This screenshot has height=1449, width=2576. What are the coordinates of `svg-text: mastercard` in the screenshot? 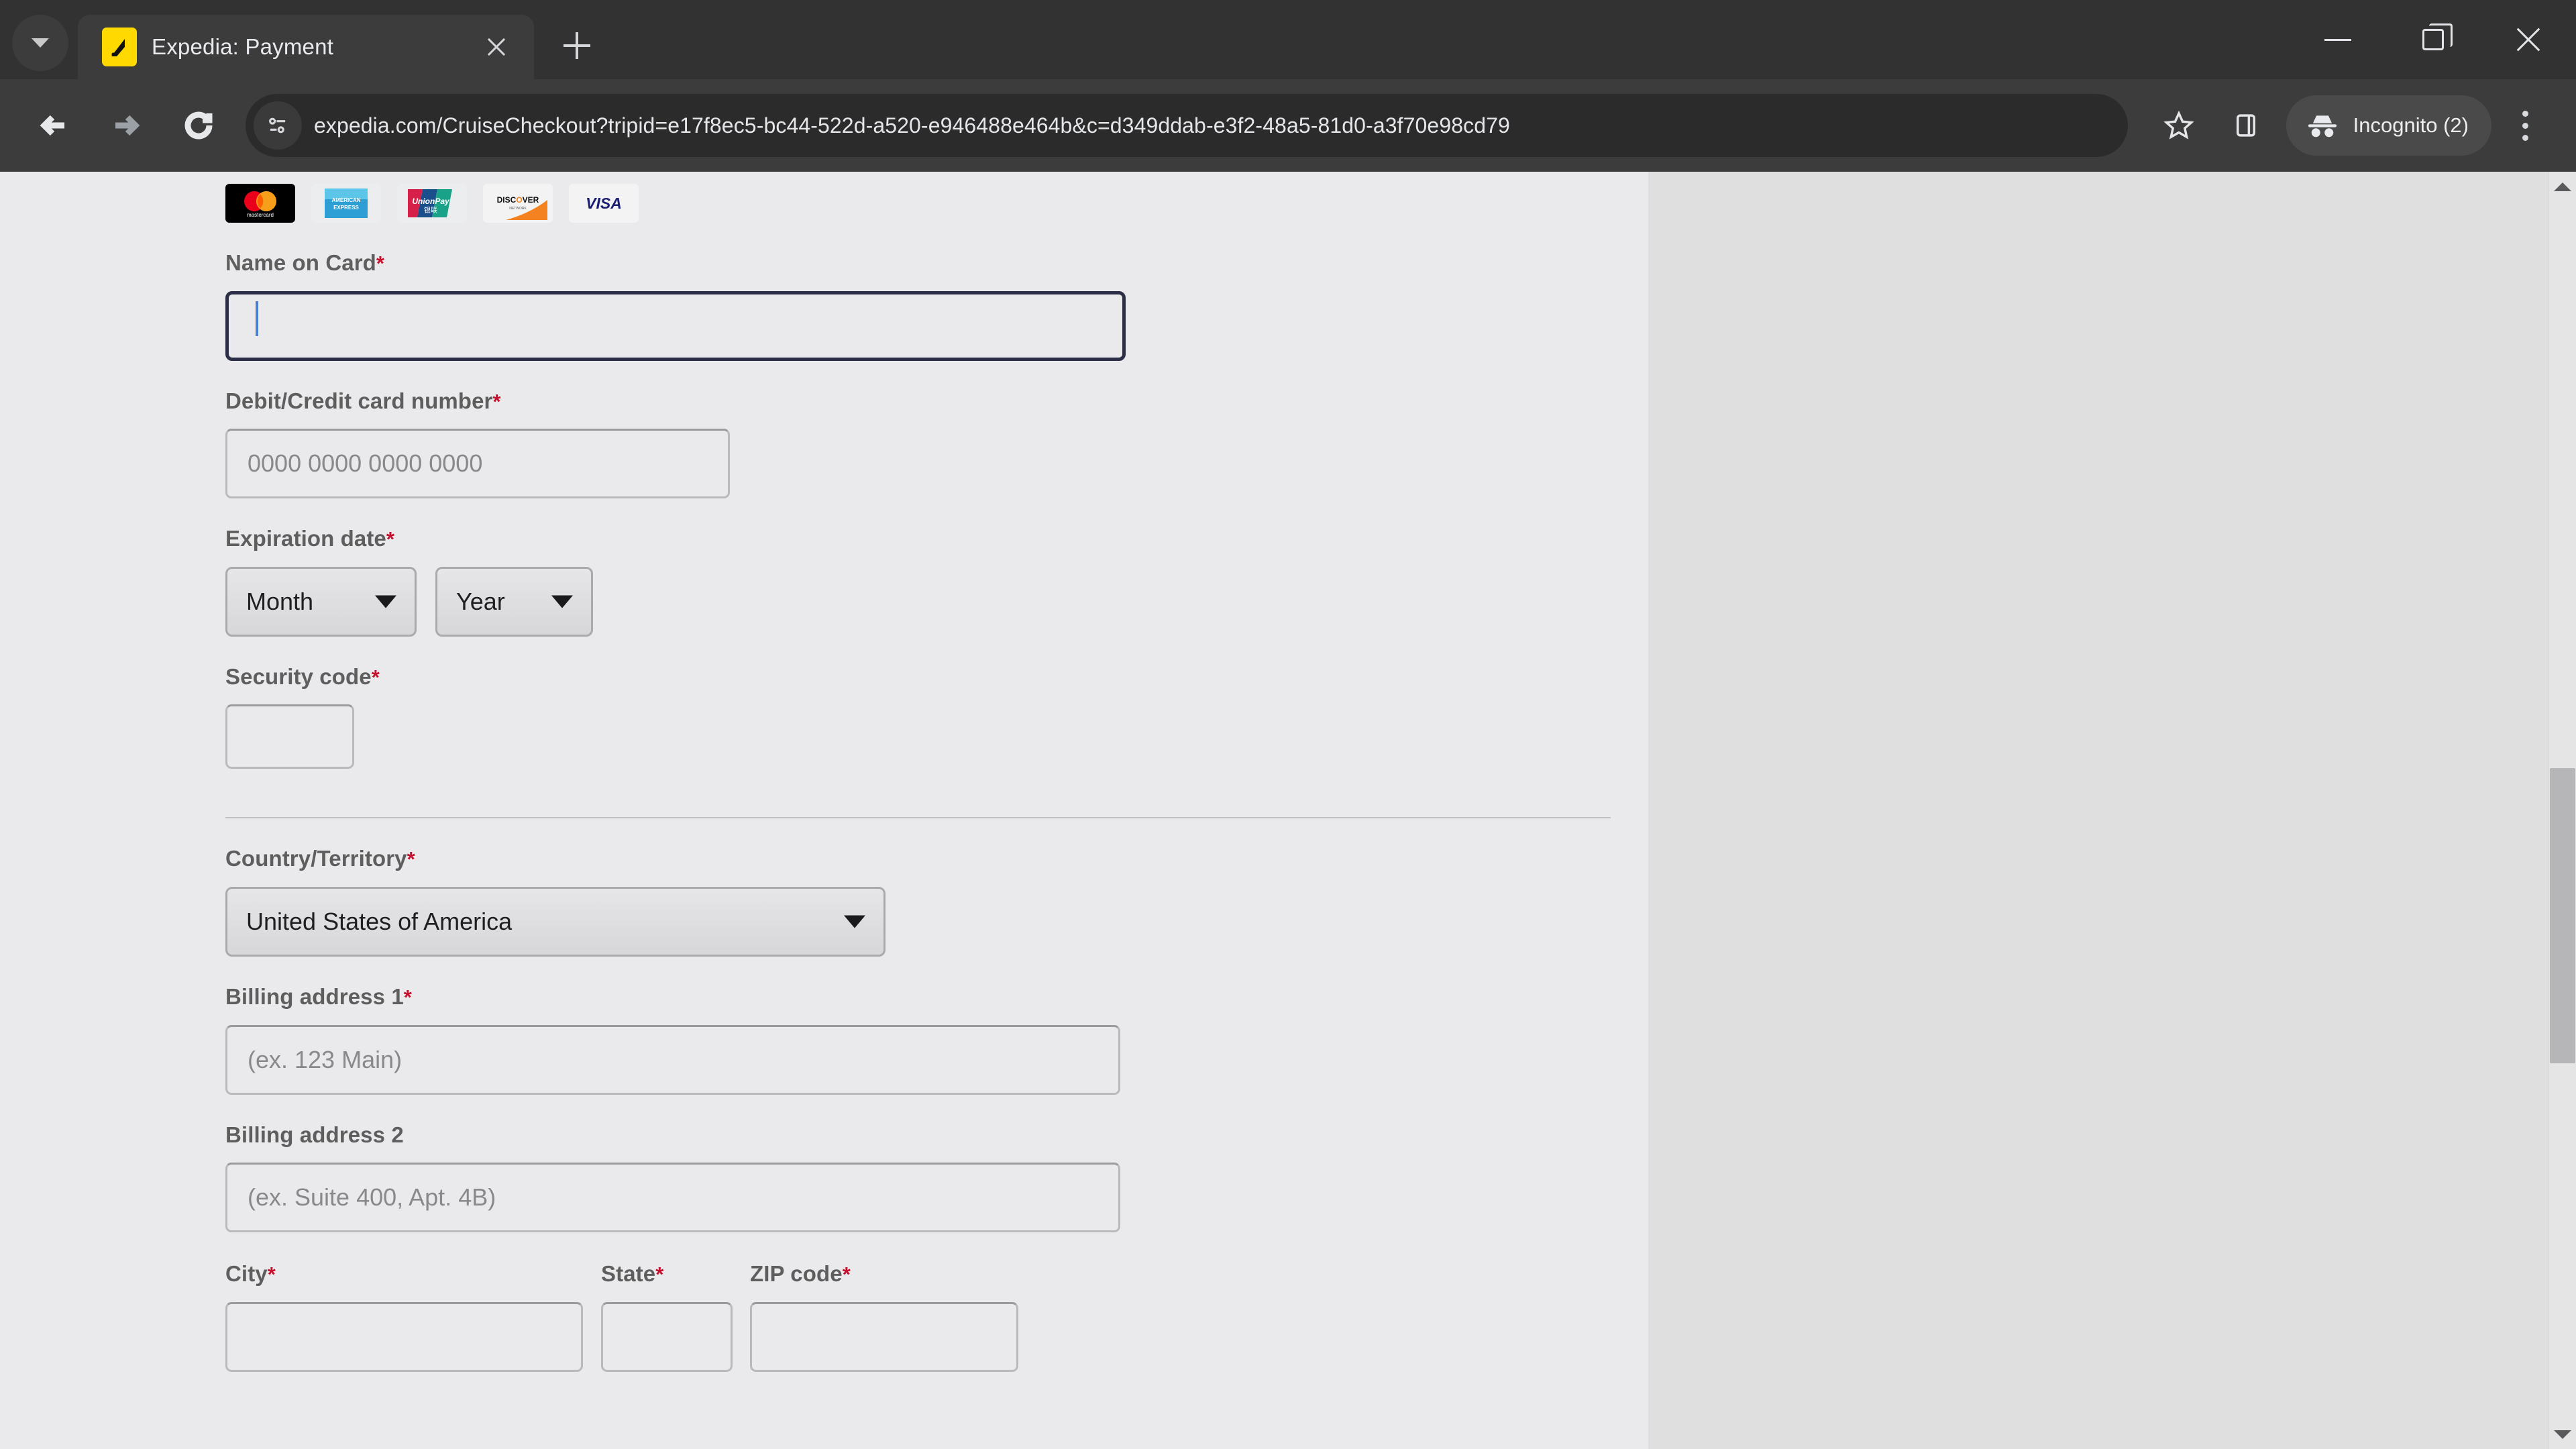 It's located at (260, 215).